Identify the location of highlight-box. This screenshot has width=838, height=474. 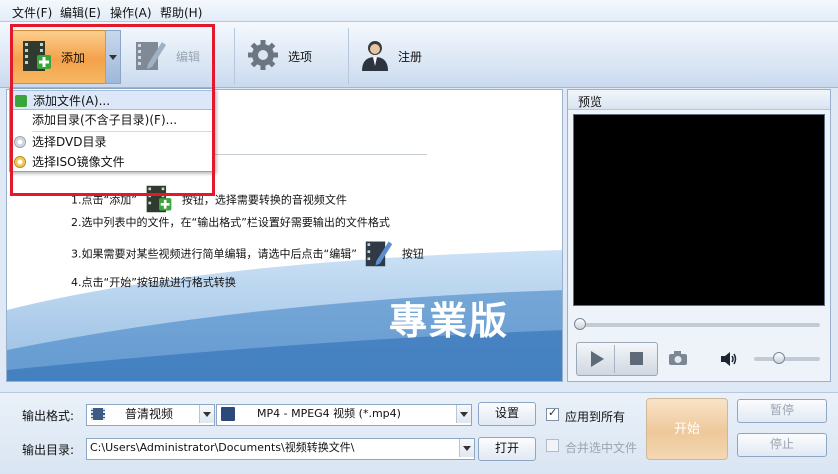
(112, 110).